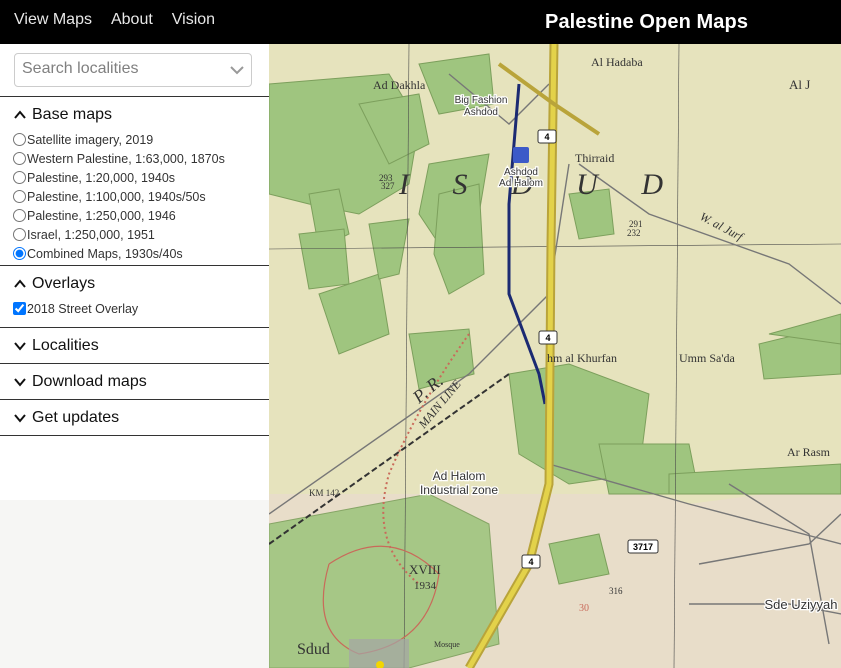 The width and height of the screenshot is (841, 668). What do you see at coordinates (53, 20) in the screenshot?
I see `nav-view-maps: View Maps` at bounding box center [53, 20].